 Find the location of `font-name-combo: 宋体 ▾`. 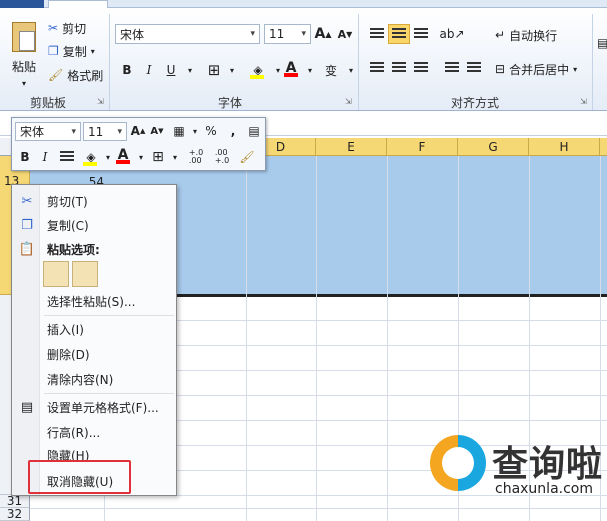

font-name-combo: 宋体 ▾ is located at coordinates (187, 34).